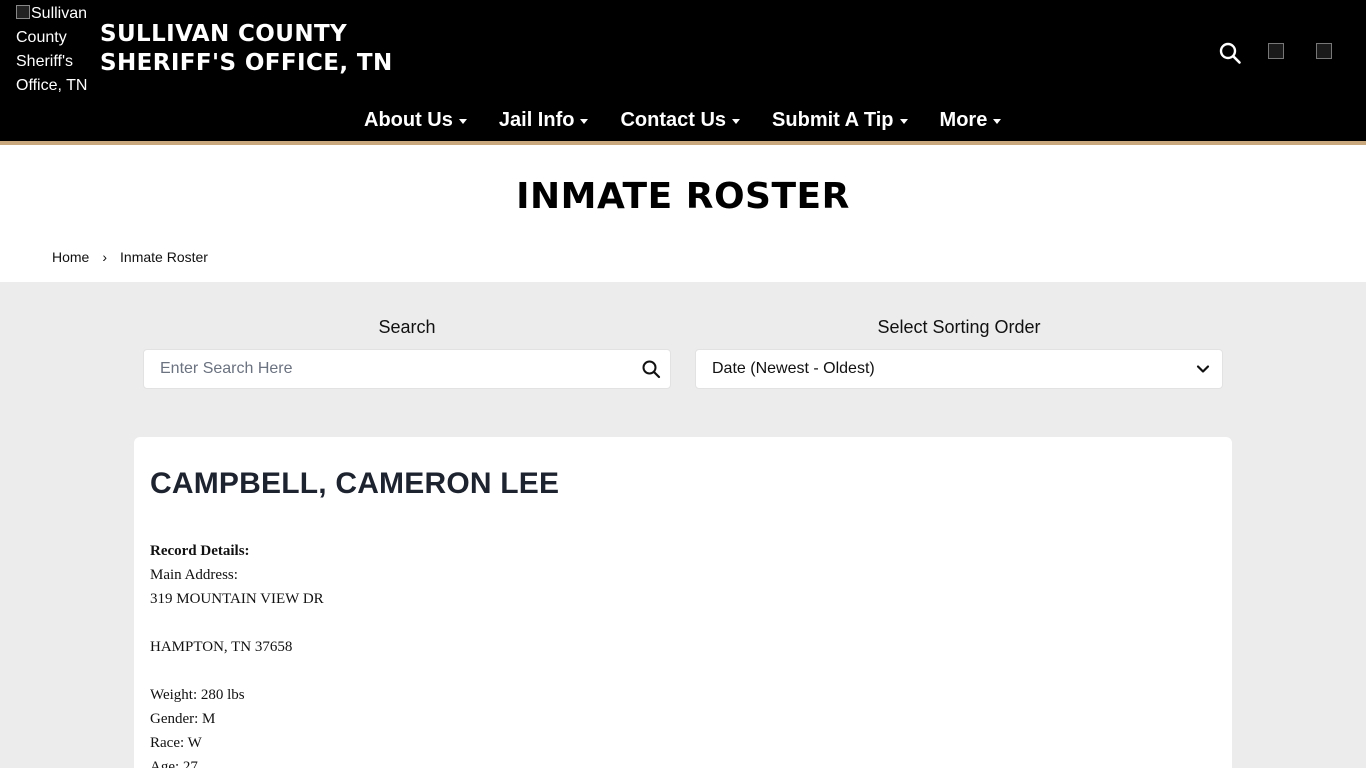  I want to click on sort-order-value: Date (Newest - Oldest), so click(793, 368).